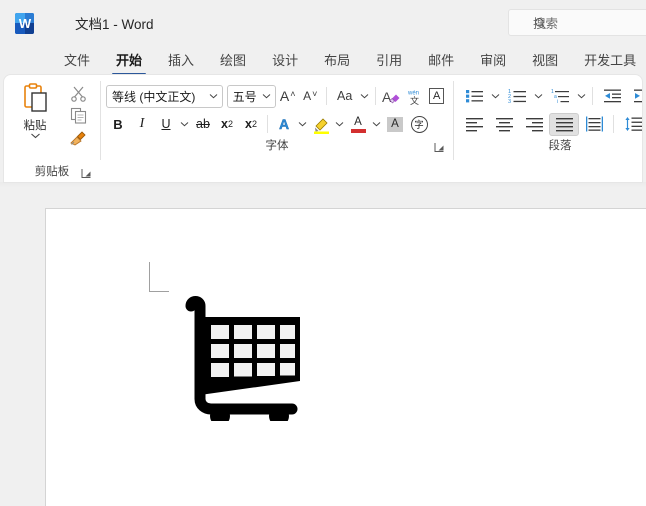 The height and width of the screenshot is (506, 646). I want to click on align-left-icon, so click(474, 124).